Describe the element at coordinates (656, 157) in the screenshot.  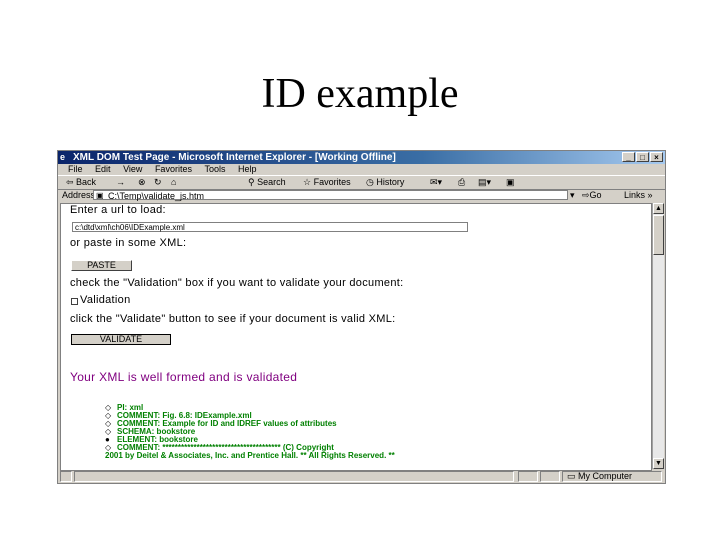
I see `close-button: ×` at that location.